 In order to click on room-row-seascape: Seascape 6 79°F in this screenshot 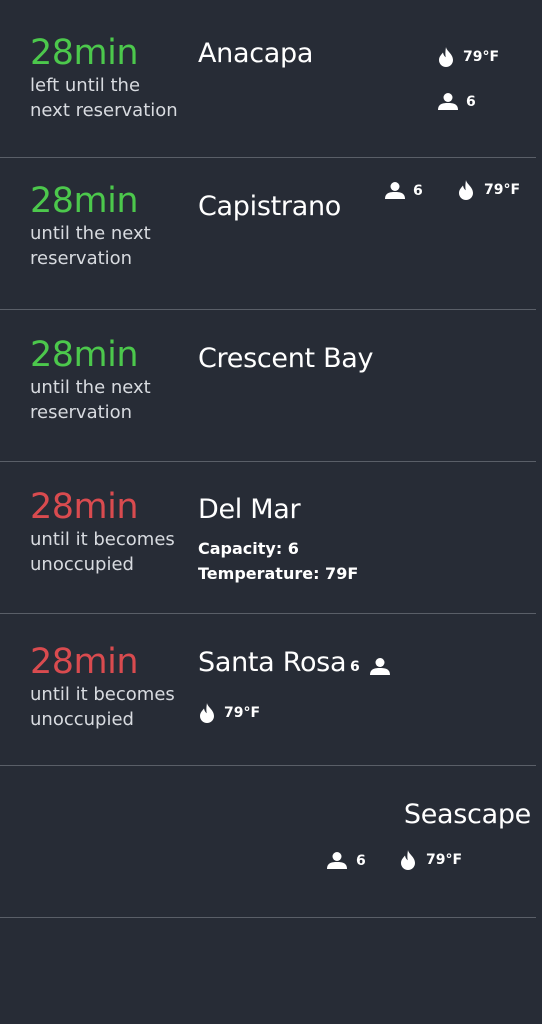, I will do `click(268, 842)`.